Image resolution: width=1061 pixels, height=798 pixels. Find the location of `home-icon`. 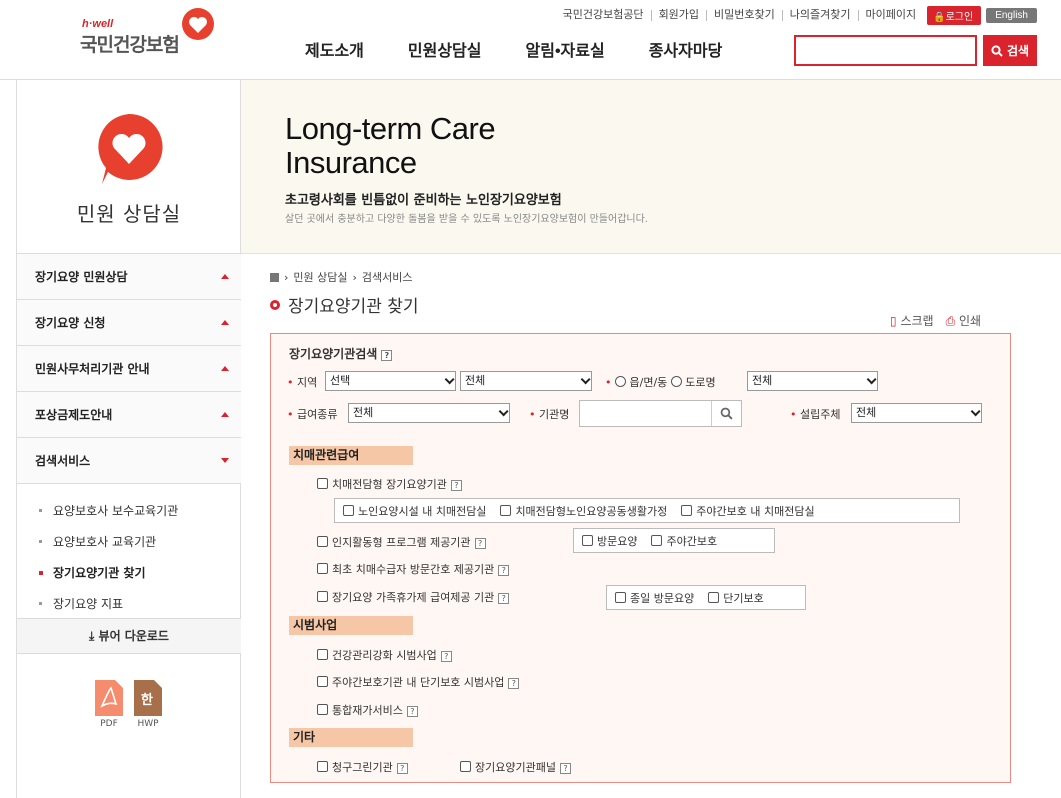

home-icon is located at coordinates (274, 277).